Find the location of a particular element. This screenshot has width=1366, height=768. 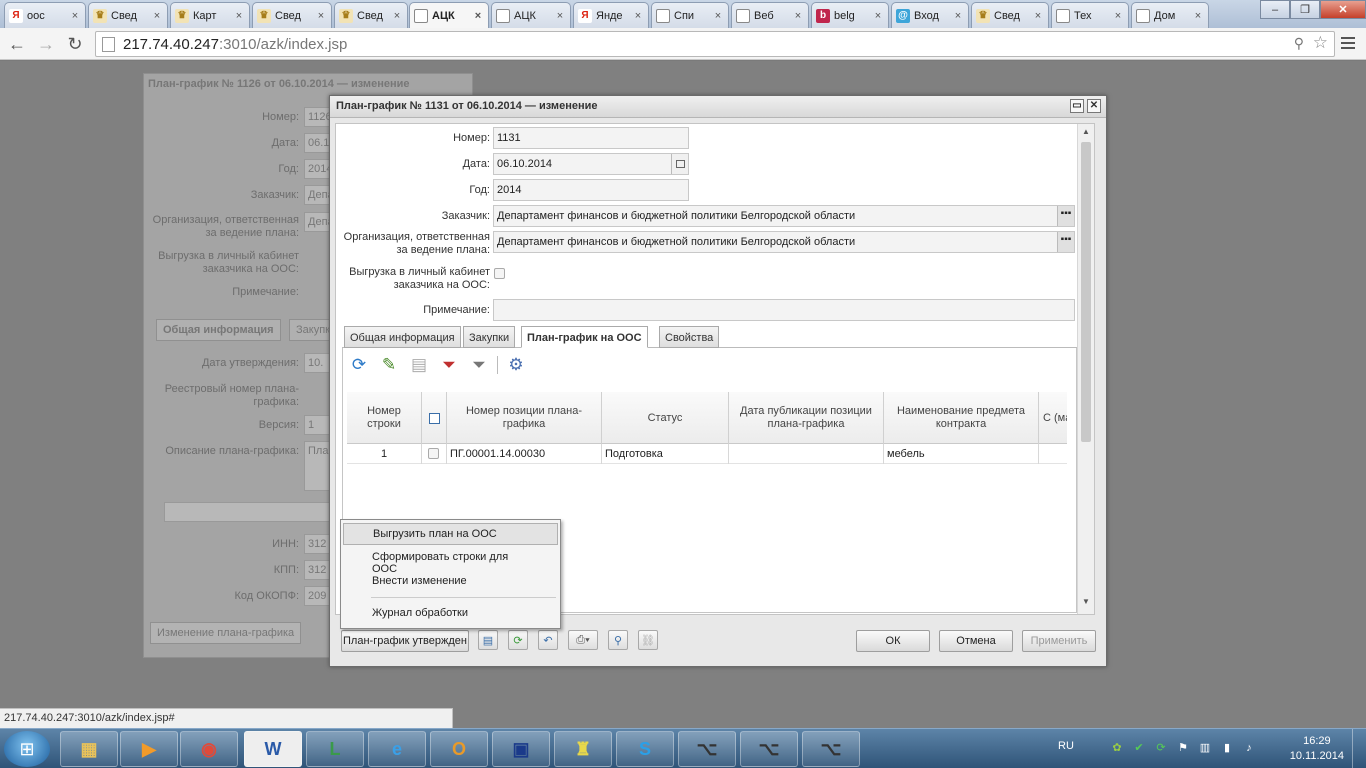

volume-icon: ♪ is located at coordinates (1249, 748).